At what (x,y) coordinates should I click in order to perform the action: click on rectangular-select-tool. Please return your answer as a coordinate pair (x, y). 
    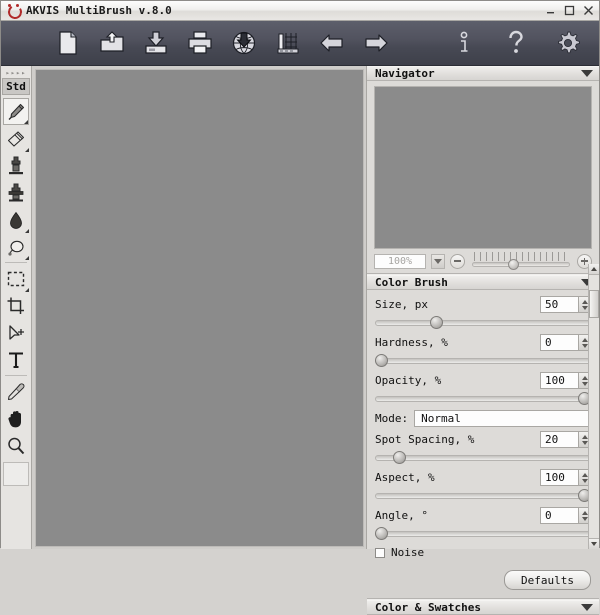
    Looking at the image, I should click on (16, 278).